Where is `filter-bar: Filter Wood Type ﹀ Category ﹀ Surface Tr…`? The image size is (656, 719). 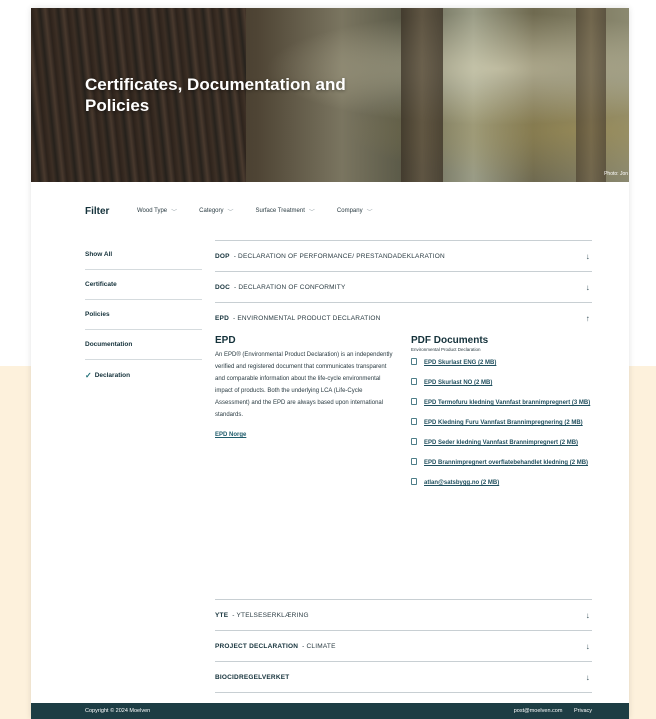 filter-bar: Filter Wood Type ﹀ Category ﹀ Surface Tr… is located at coordinates (335, 211).